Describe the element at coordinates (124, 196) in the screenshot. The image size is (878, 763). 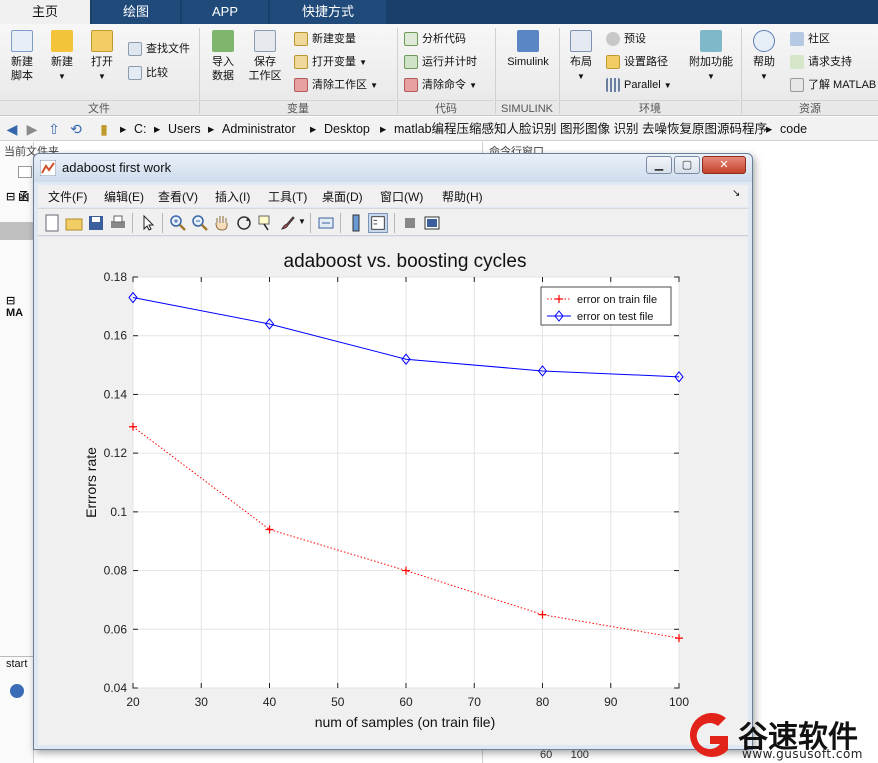
I see `menu-edit: 编辑(E)` at that location.